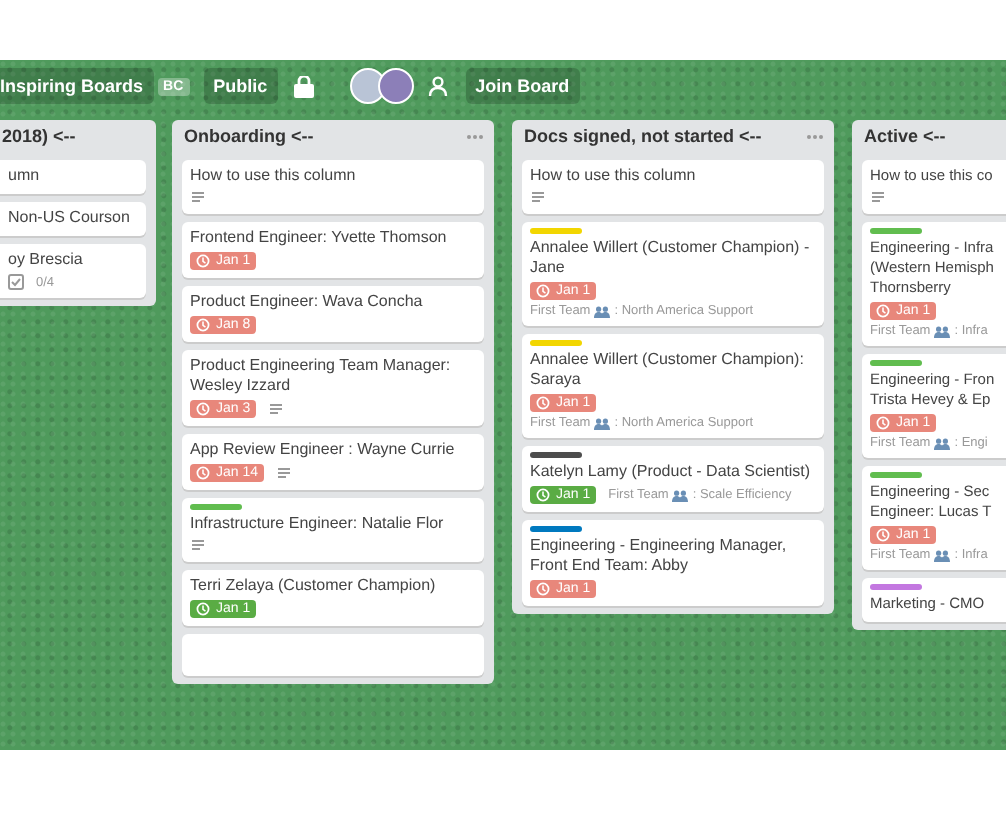 The image size is (1006, 840). I want to click on card-title: Annalee Willert (Customer Champion) - Jane, so click(671, 258).